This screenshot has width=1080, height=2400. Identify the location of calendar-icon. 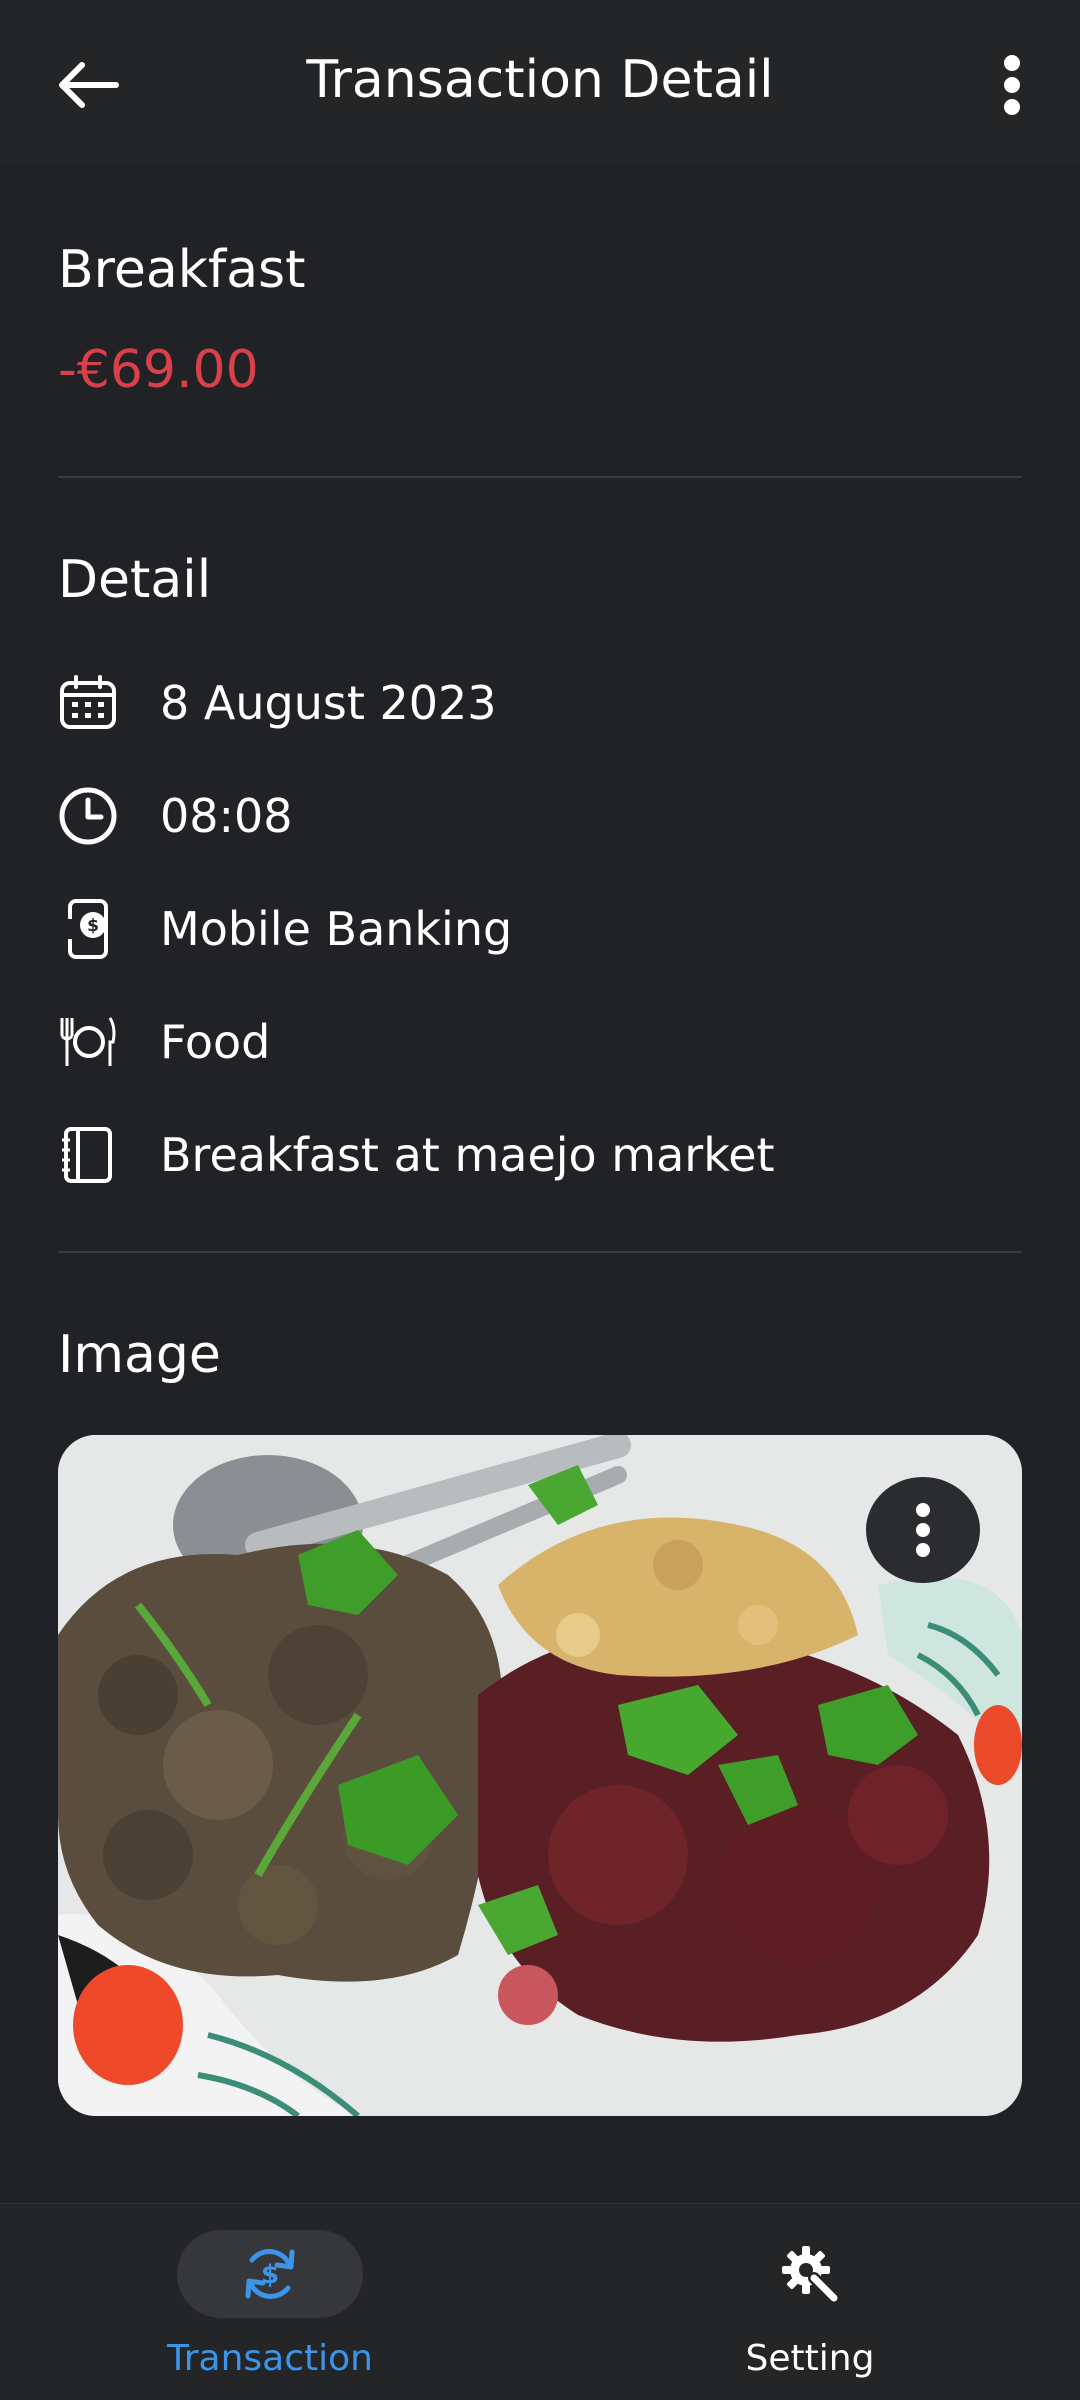
(88, 703).